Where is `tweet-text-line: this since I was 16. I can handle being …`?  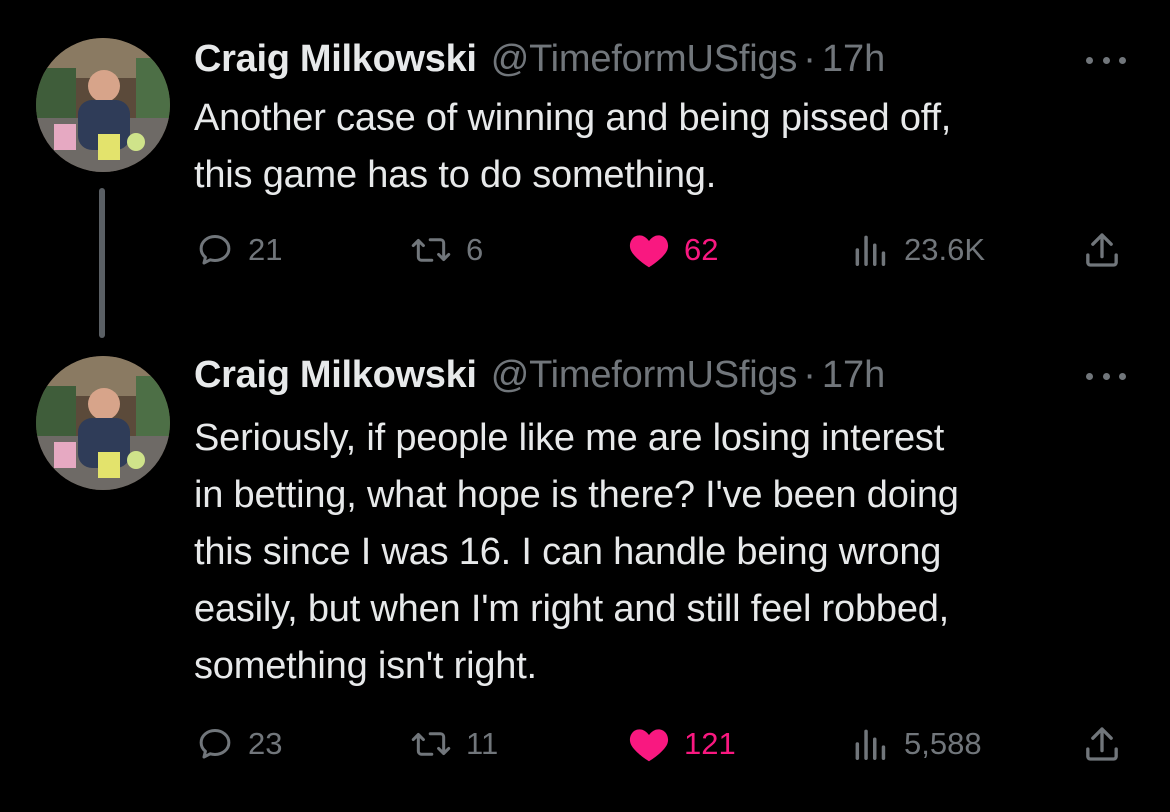 tweet-text-line: this since I was 16. I can handle being … is located at coordinates (568, 552).